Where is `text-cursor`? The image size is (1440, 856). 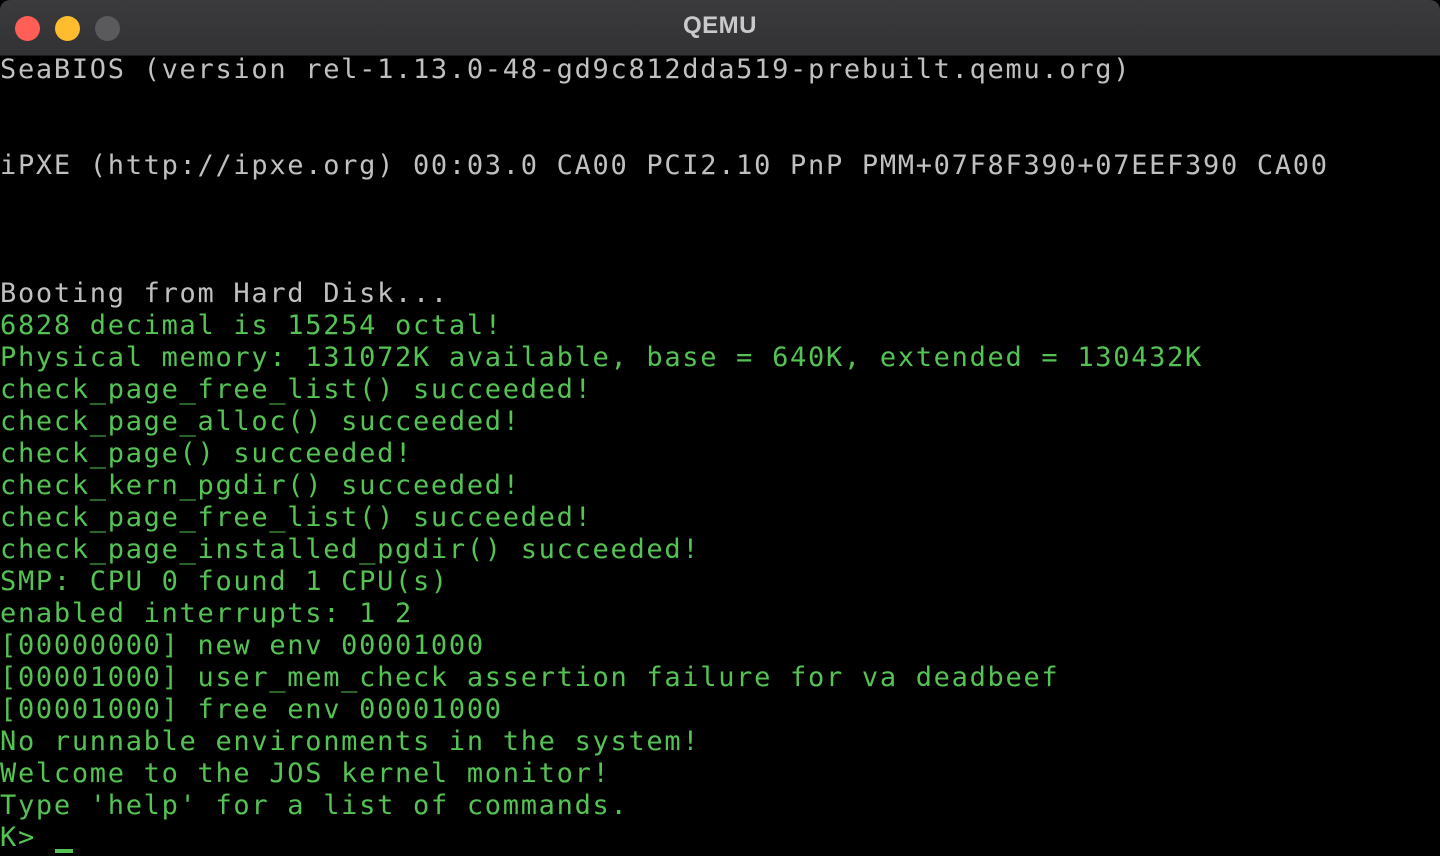
text-cursor is located at coordinates (64, 851).